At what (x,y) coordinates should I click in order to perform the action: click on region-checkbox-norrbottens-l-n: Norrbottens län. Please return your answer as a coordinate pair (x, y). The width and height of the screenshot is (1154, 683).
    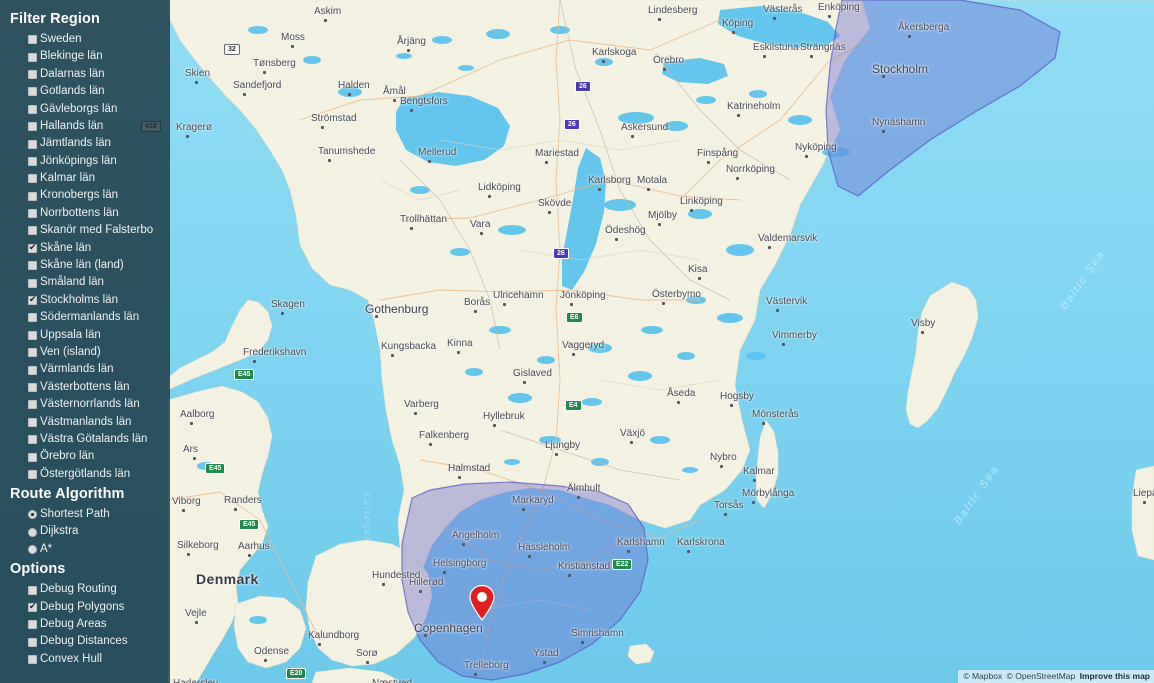
    Looking at the image, I should click on (85, 213).